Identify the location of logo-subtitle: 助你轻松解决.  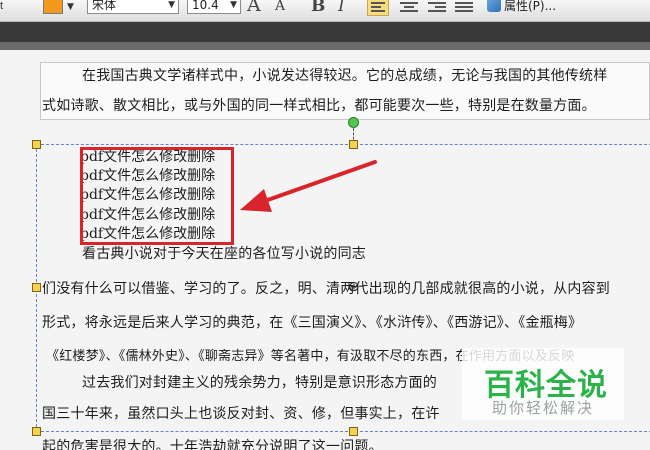
(543, 408).